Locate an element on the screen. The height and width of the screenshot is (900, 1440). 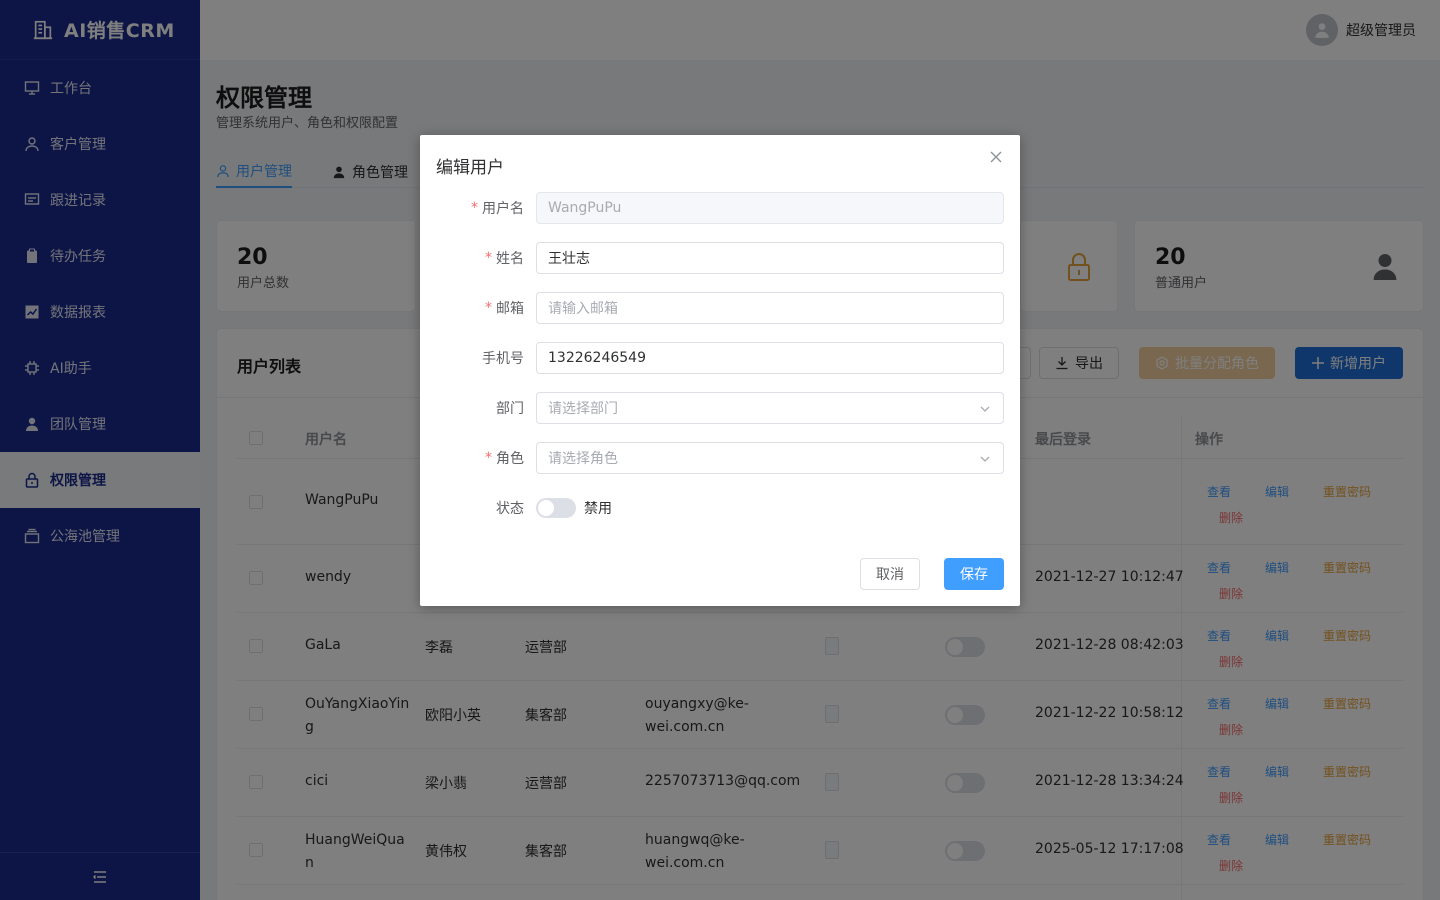
form-row-name: * 姓名 王壮志 is located at coordinates (720, 258).